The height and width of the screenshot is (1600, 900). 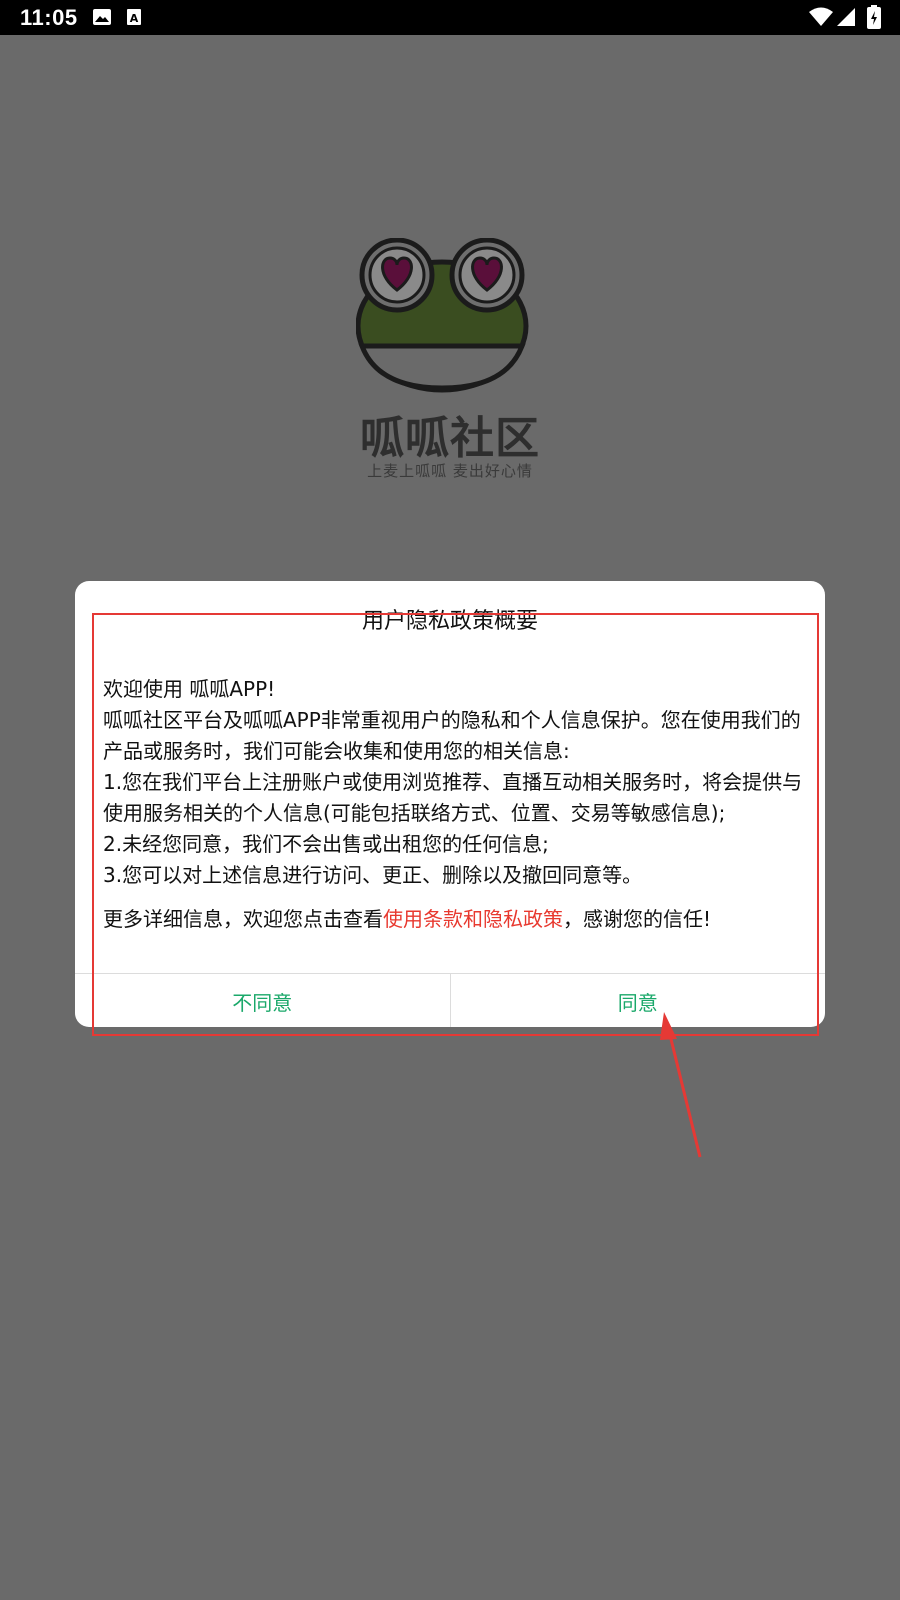 What do you see at coordinates (450, 471) in the screenshot?
I see `app-slogan: 上麦上呱呱 麦出好心情` at bounding box center [450, 471].